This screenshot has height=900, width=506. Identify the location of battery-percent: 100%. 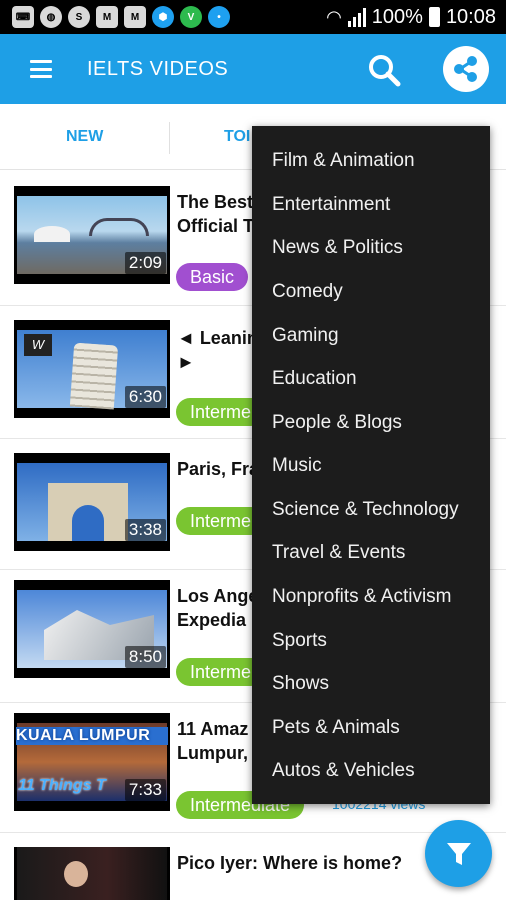
(397, 16).